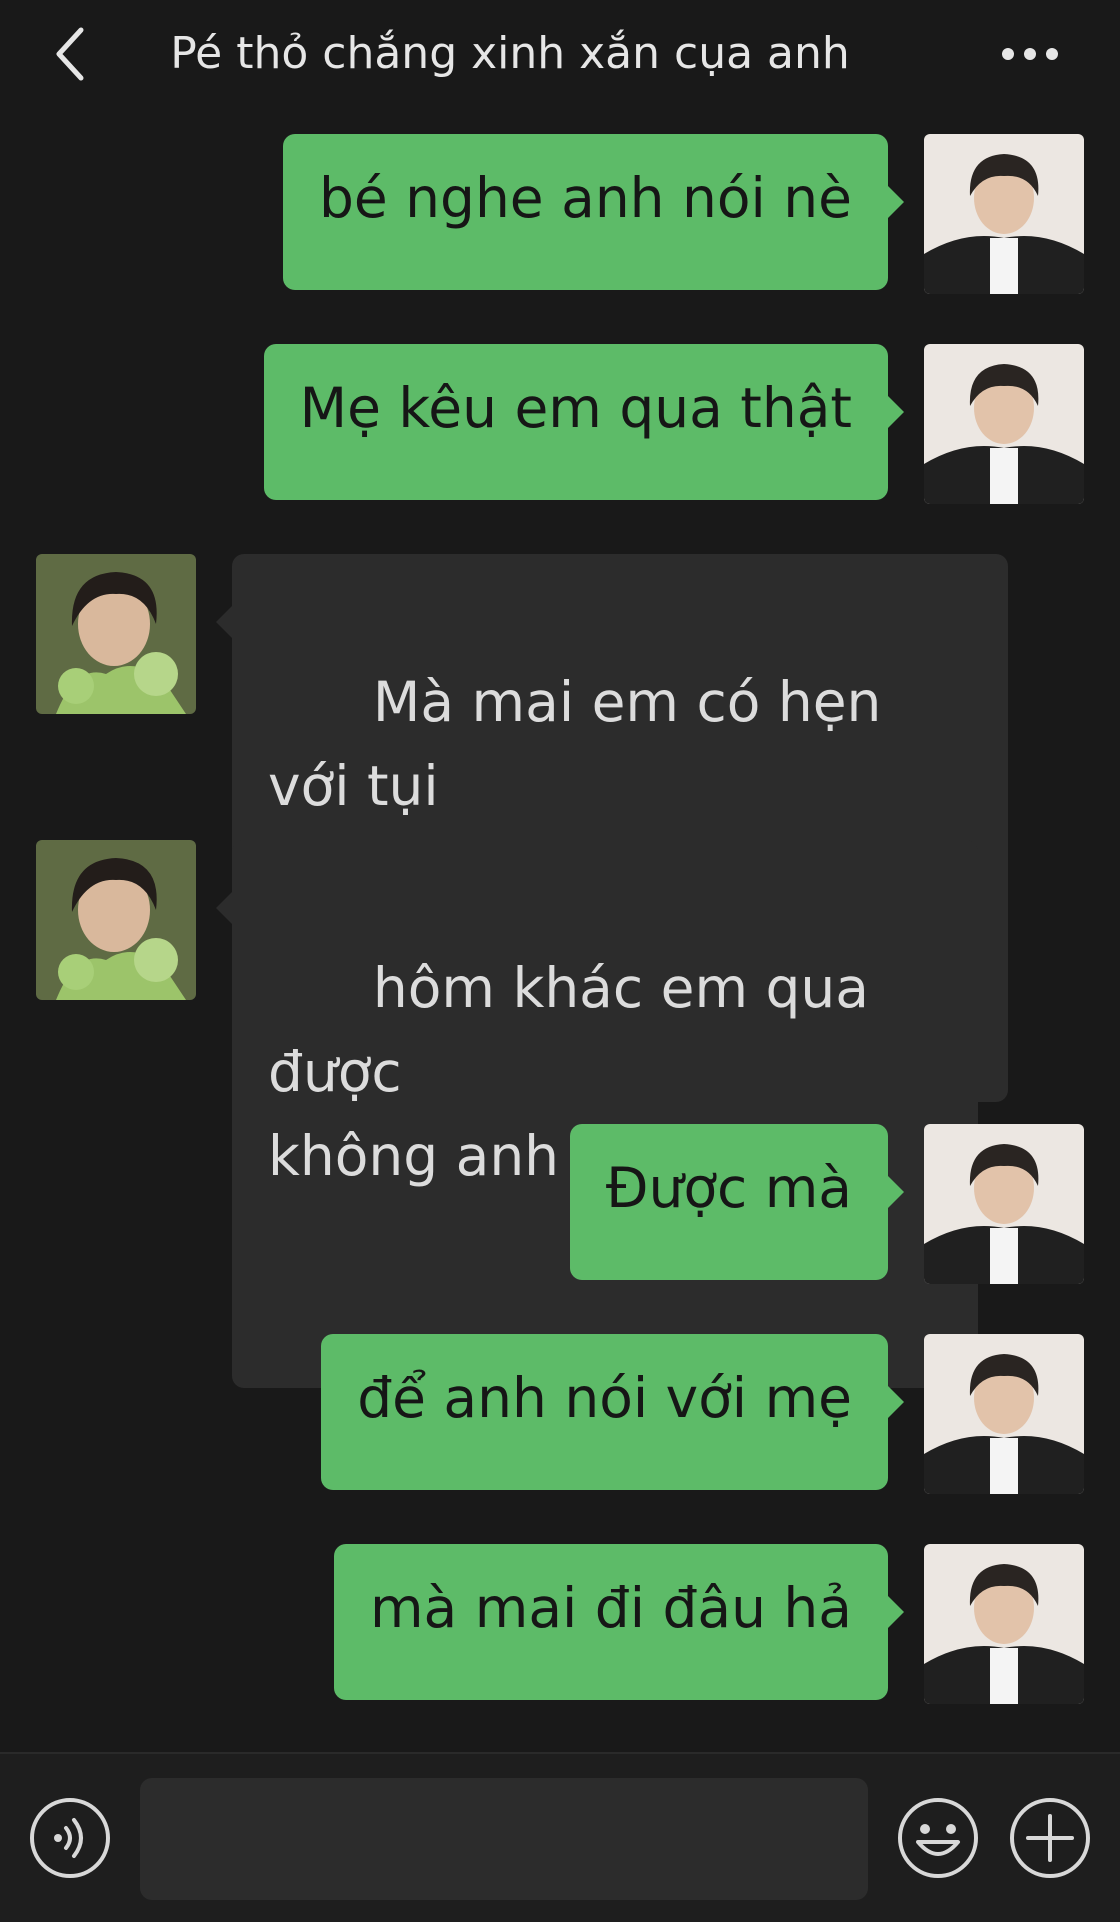 Image resolution: width=1120 pixels, height=1922 pixels. I want to click on more-button, so click(1030, 54).